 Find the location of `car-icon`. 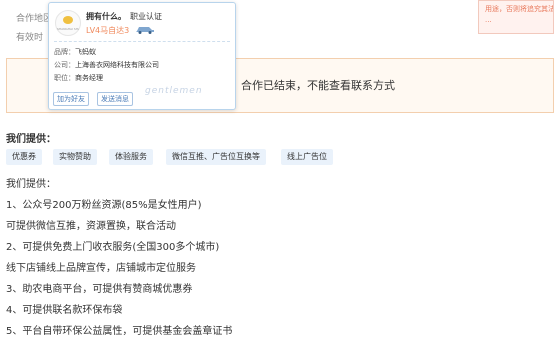

car-icon is located at coordinates (145, 30).